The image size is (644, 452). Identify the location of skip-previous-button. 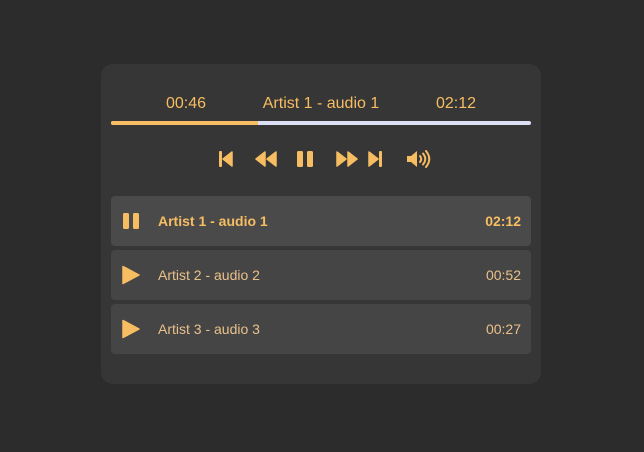
(226, 159).